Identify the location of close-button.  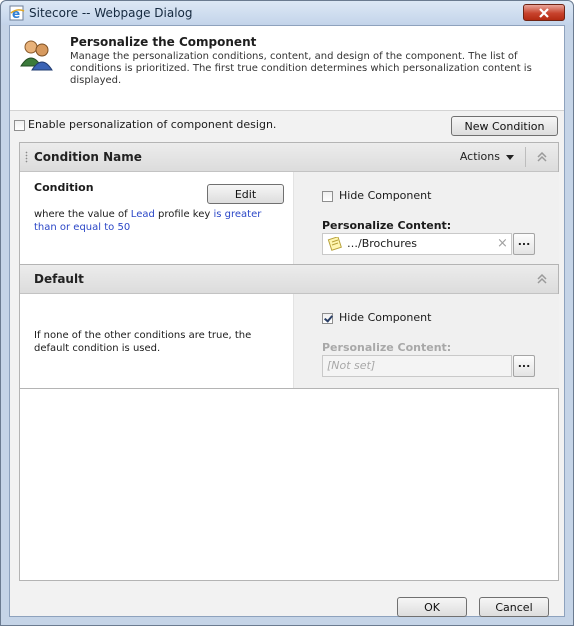
(544, 12).